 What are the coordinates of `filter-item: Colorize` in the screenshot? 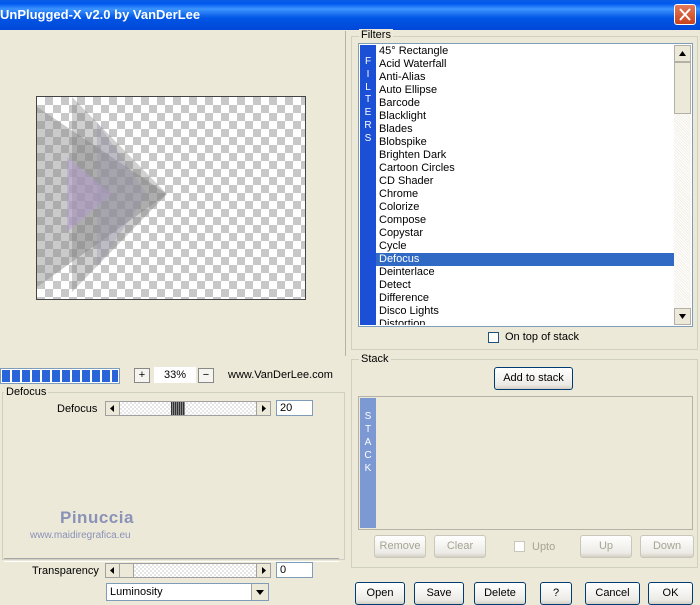 It's located at (525, 207).